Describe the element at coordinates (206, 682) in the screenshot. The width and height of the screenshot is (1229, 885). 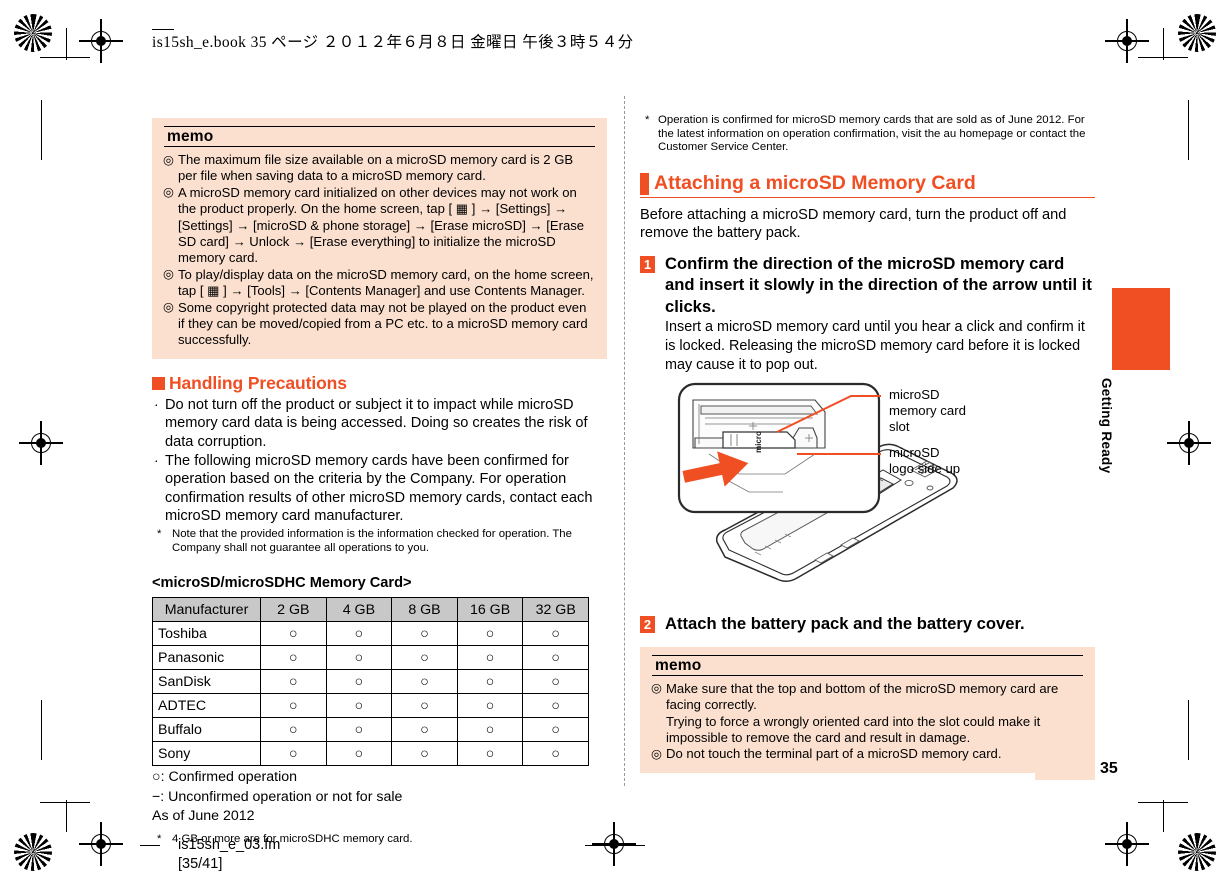
I see `cell-manufacturer: SanDisk` at that location.